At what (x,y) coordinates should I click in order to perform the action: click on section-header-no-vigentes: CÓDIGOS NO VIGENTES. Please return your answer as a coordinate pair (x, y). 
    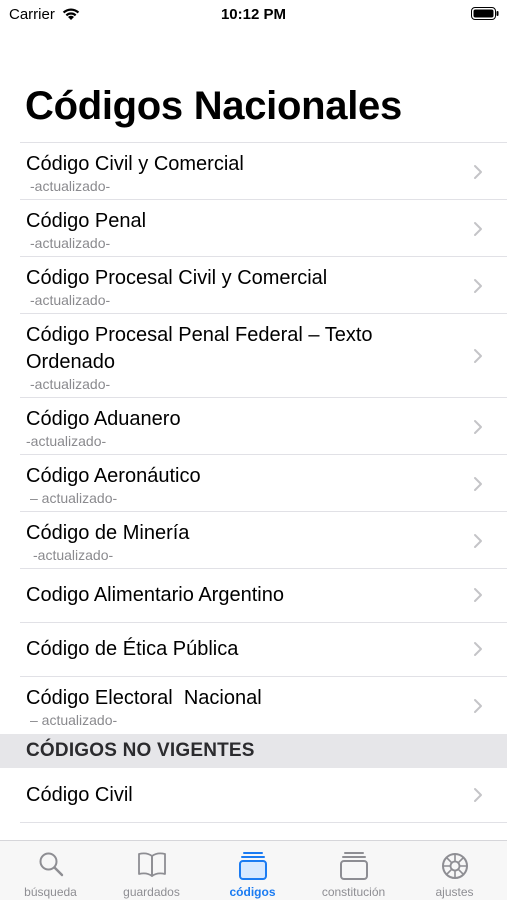
    Looking at the image, I should click on (253, 751).